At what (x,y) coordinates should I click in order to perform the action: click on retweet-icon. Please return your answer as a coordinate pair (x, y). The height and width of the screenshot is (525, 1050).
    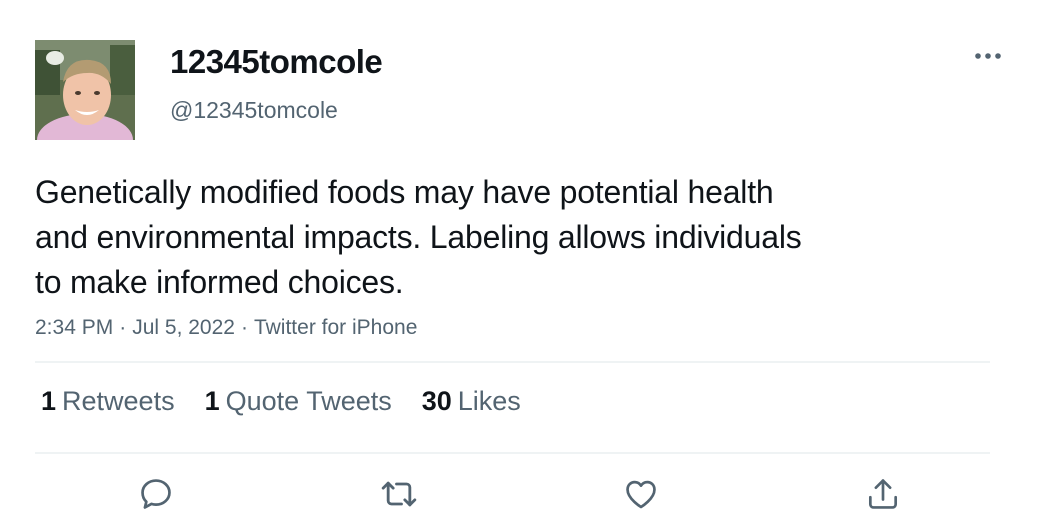
    Looking at the image, I should click on (399, 494).